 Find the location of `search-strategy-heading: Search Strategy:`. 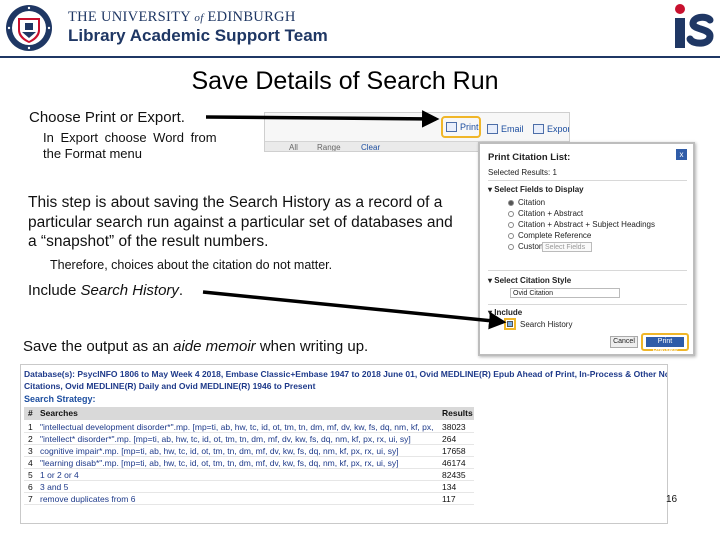

search-strategy-heading: Search Strategy: is located at coordinates (60, 399).